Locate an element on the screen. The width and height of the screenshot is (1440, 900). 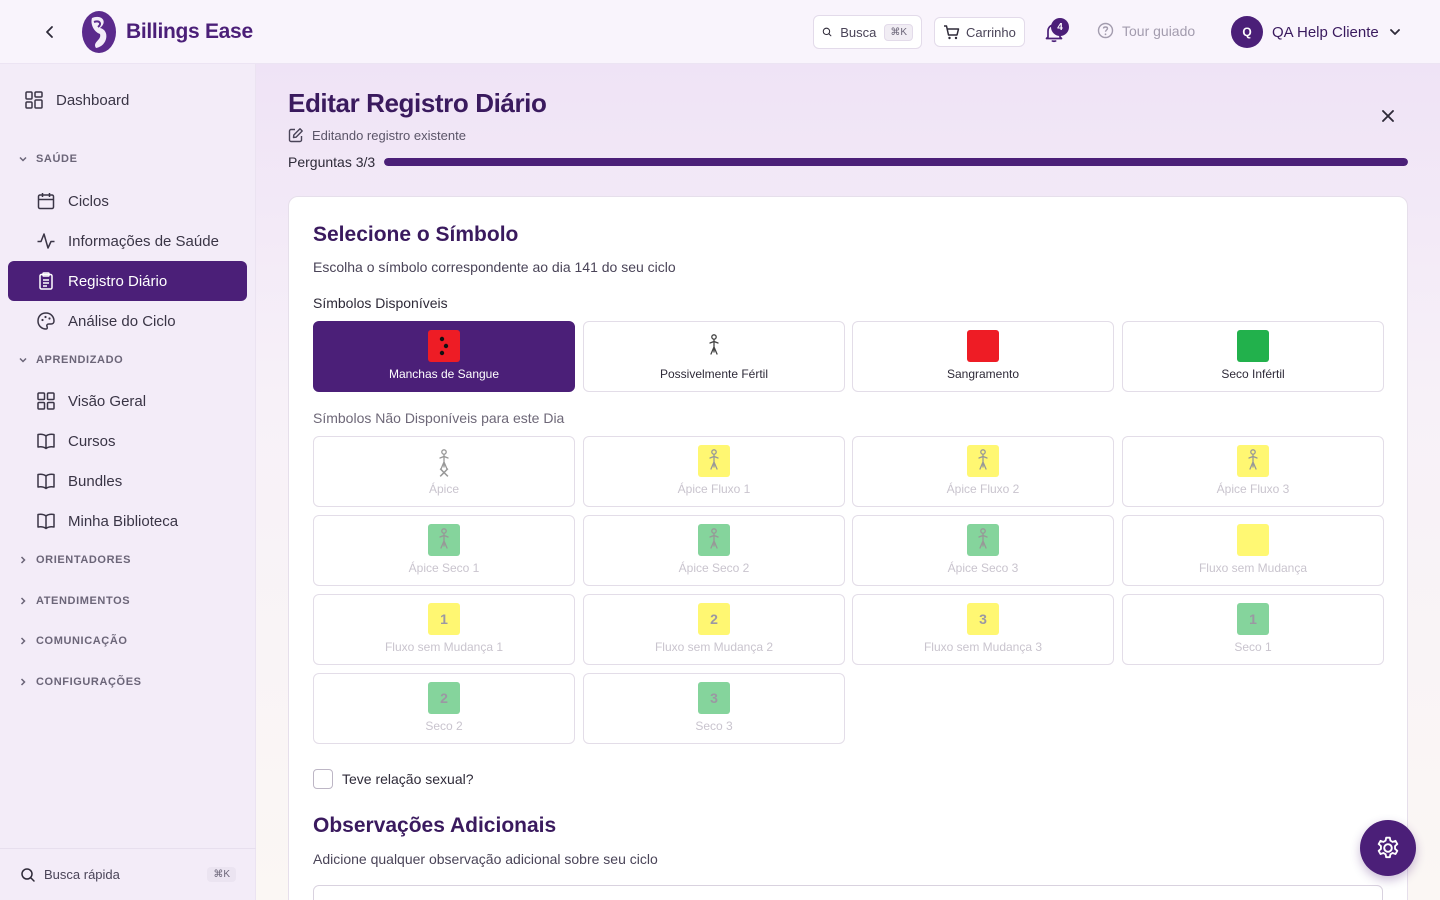
symbol-option: Sangramento is located at coordinates (983, 356).